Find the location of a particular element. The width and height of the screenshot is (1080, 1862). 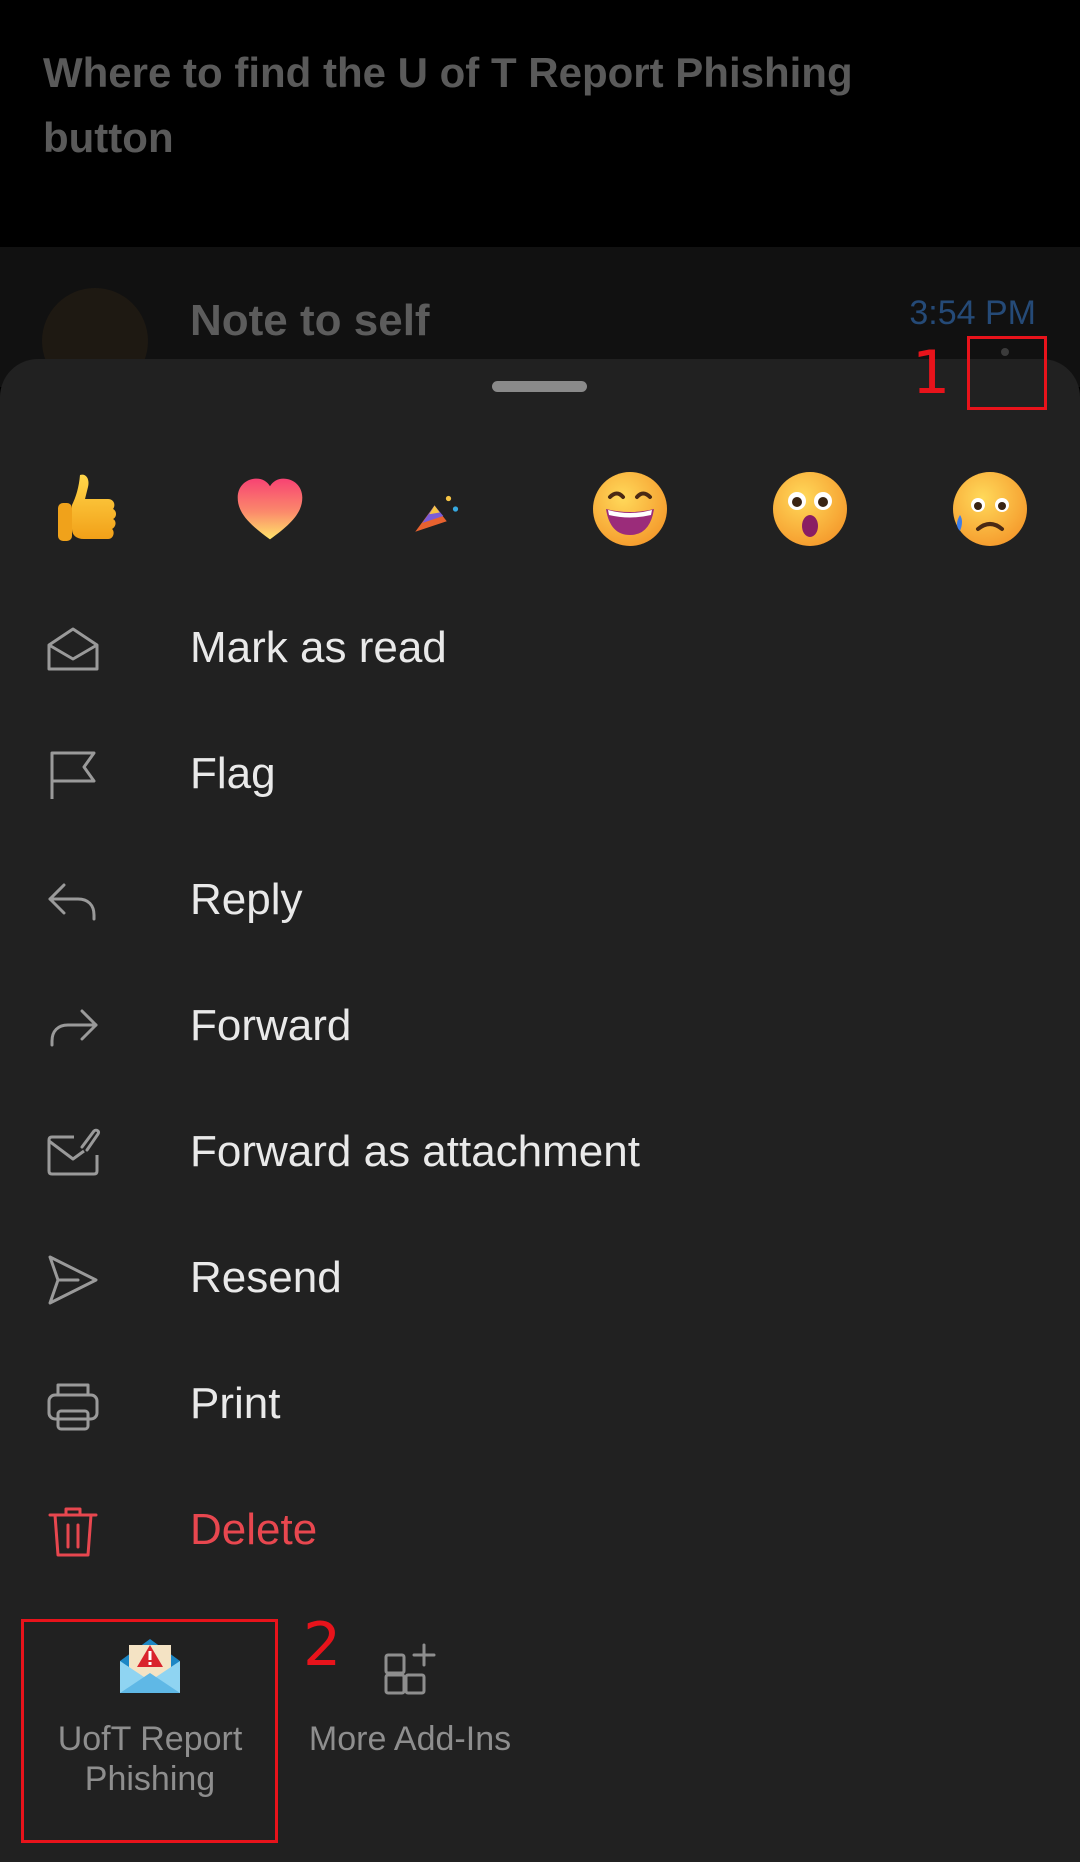

reaction-party is located at coordinates (438, 509).